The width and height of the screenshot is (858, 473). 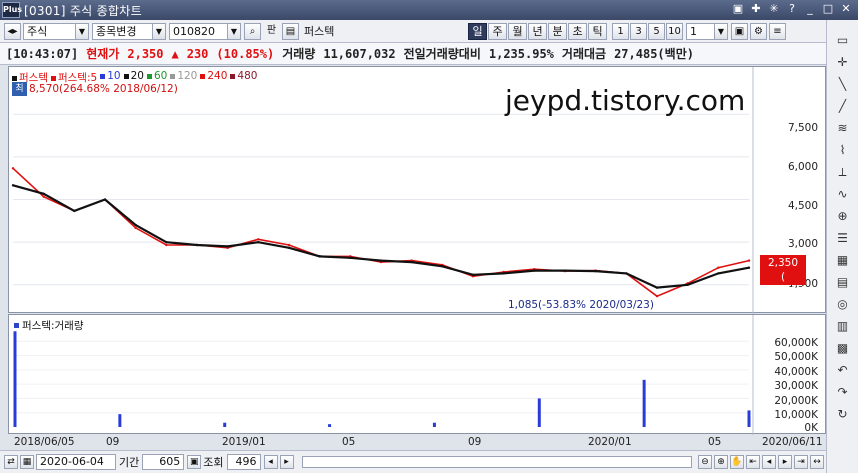 What do you see at coordinates (286, 462) in the screenshot?
I see `scroll-right-icon: ▸` at bounding box center [286, 462].